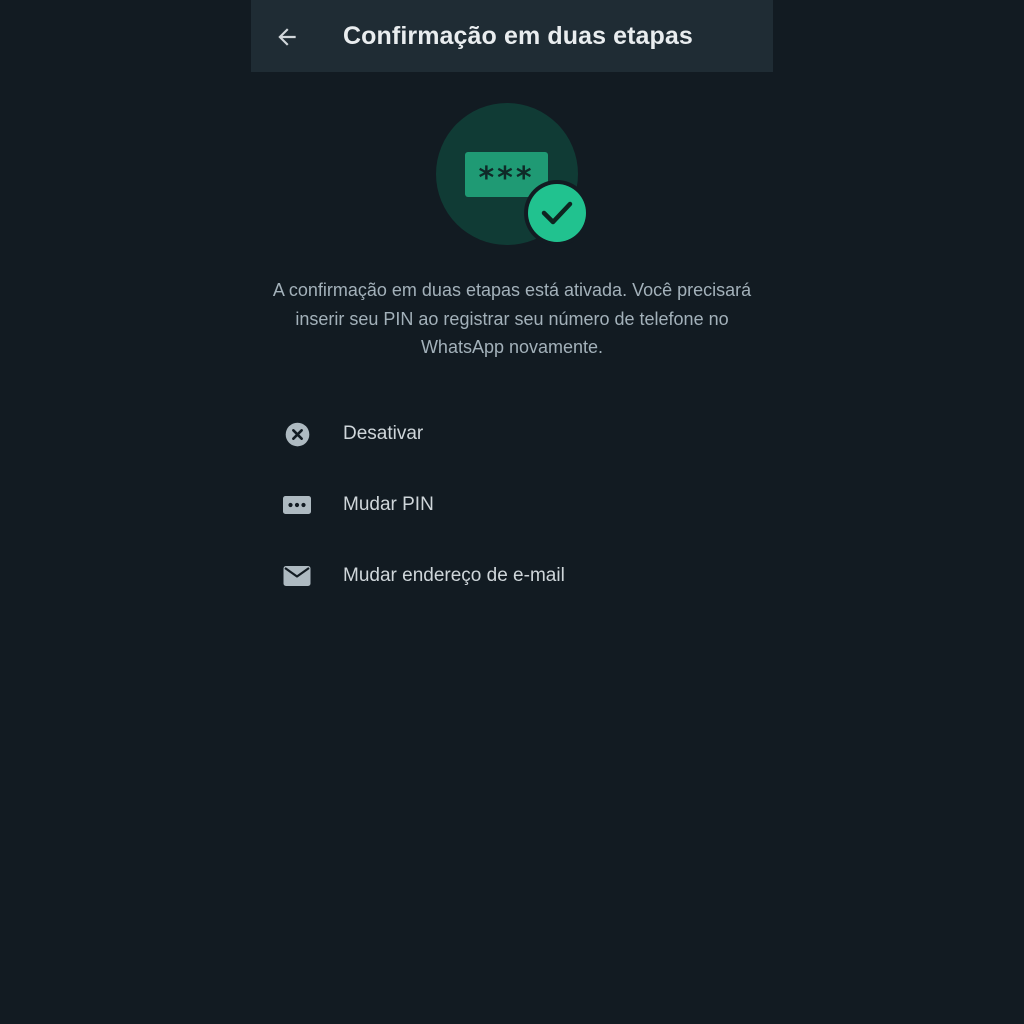 The image size is (1024, 1024). Describe the element at coordinates (388, 504) in the screenshot. I see `change-pin-option-label: Mudar PIN` at that location.